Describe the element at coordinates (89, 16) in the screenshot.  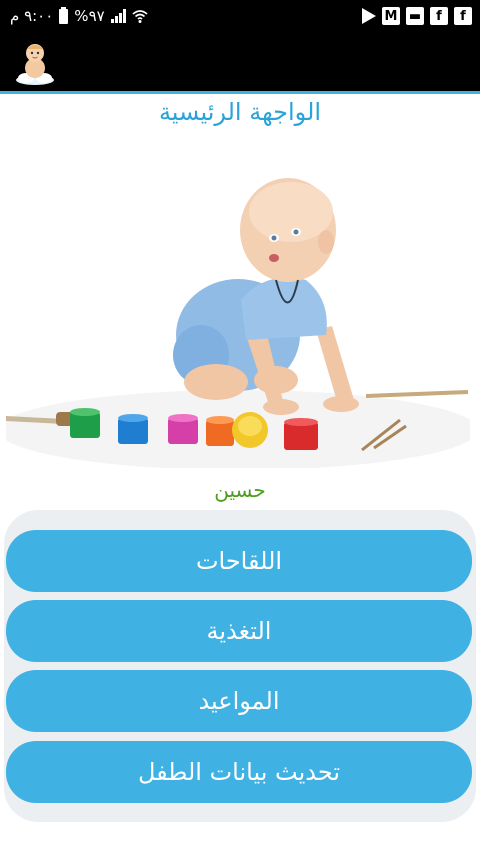
I see `battery-level: %٩٧` at that location.